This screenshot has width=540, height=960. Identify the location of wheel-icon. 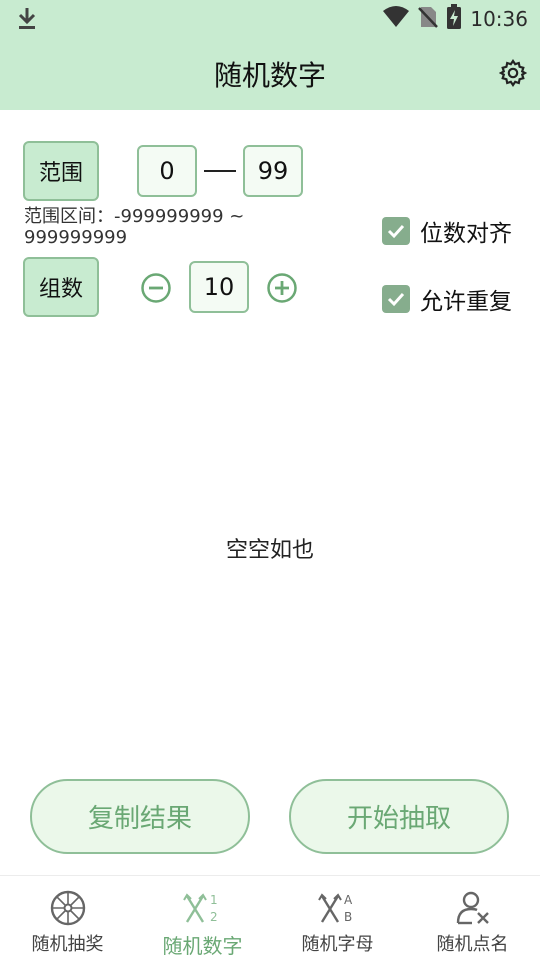
(68, 908).